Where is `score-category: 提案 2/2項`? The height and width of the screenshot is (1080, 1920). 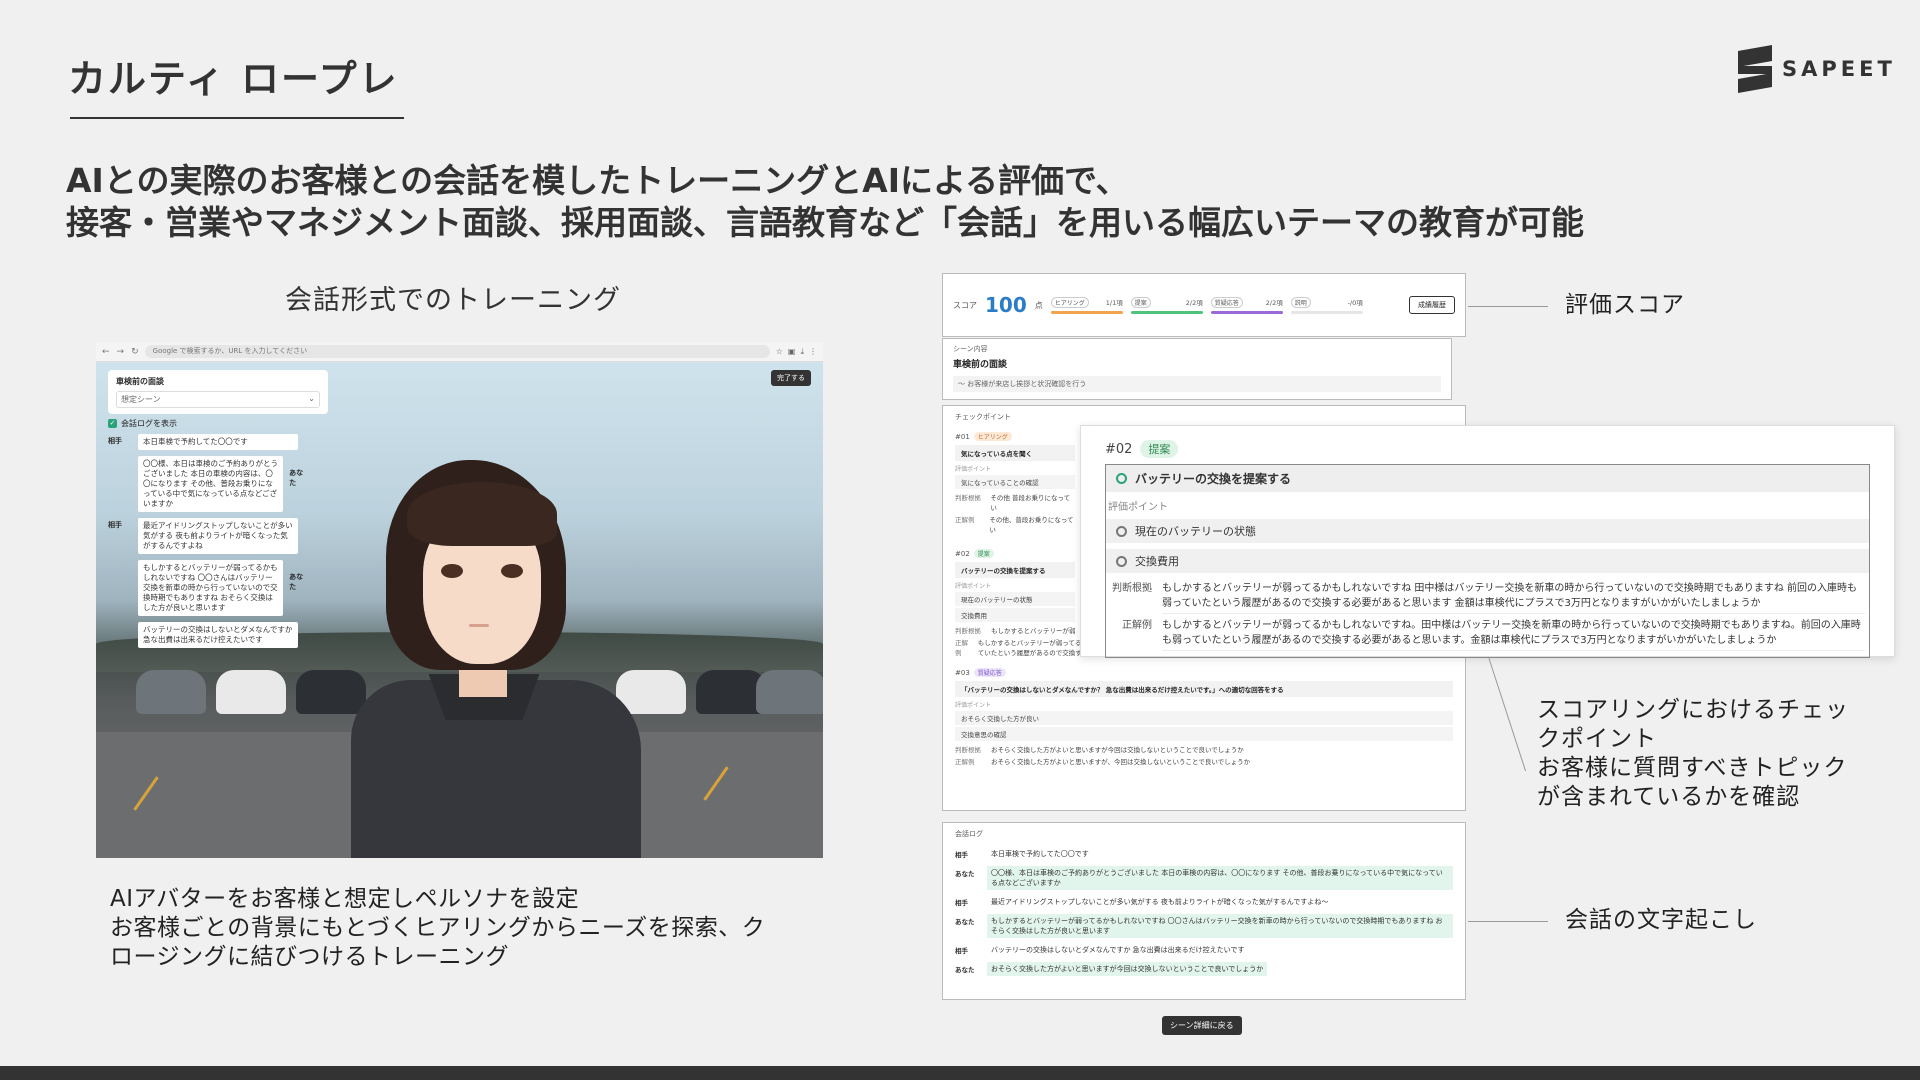 score-category: 提案 2/2項 is located at coordinates (1166, 305).